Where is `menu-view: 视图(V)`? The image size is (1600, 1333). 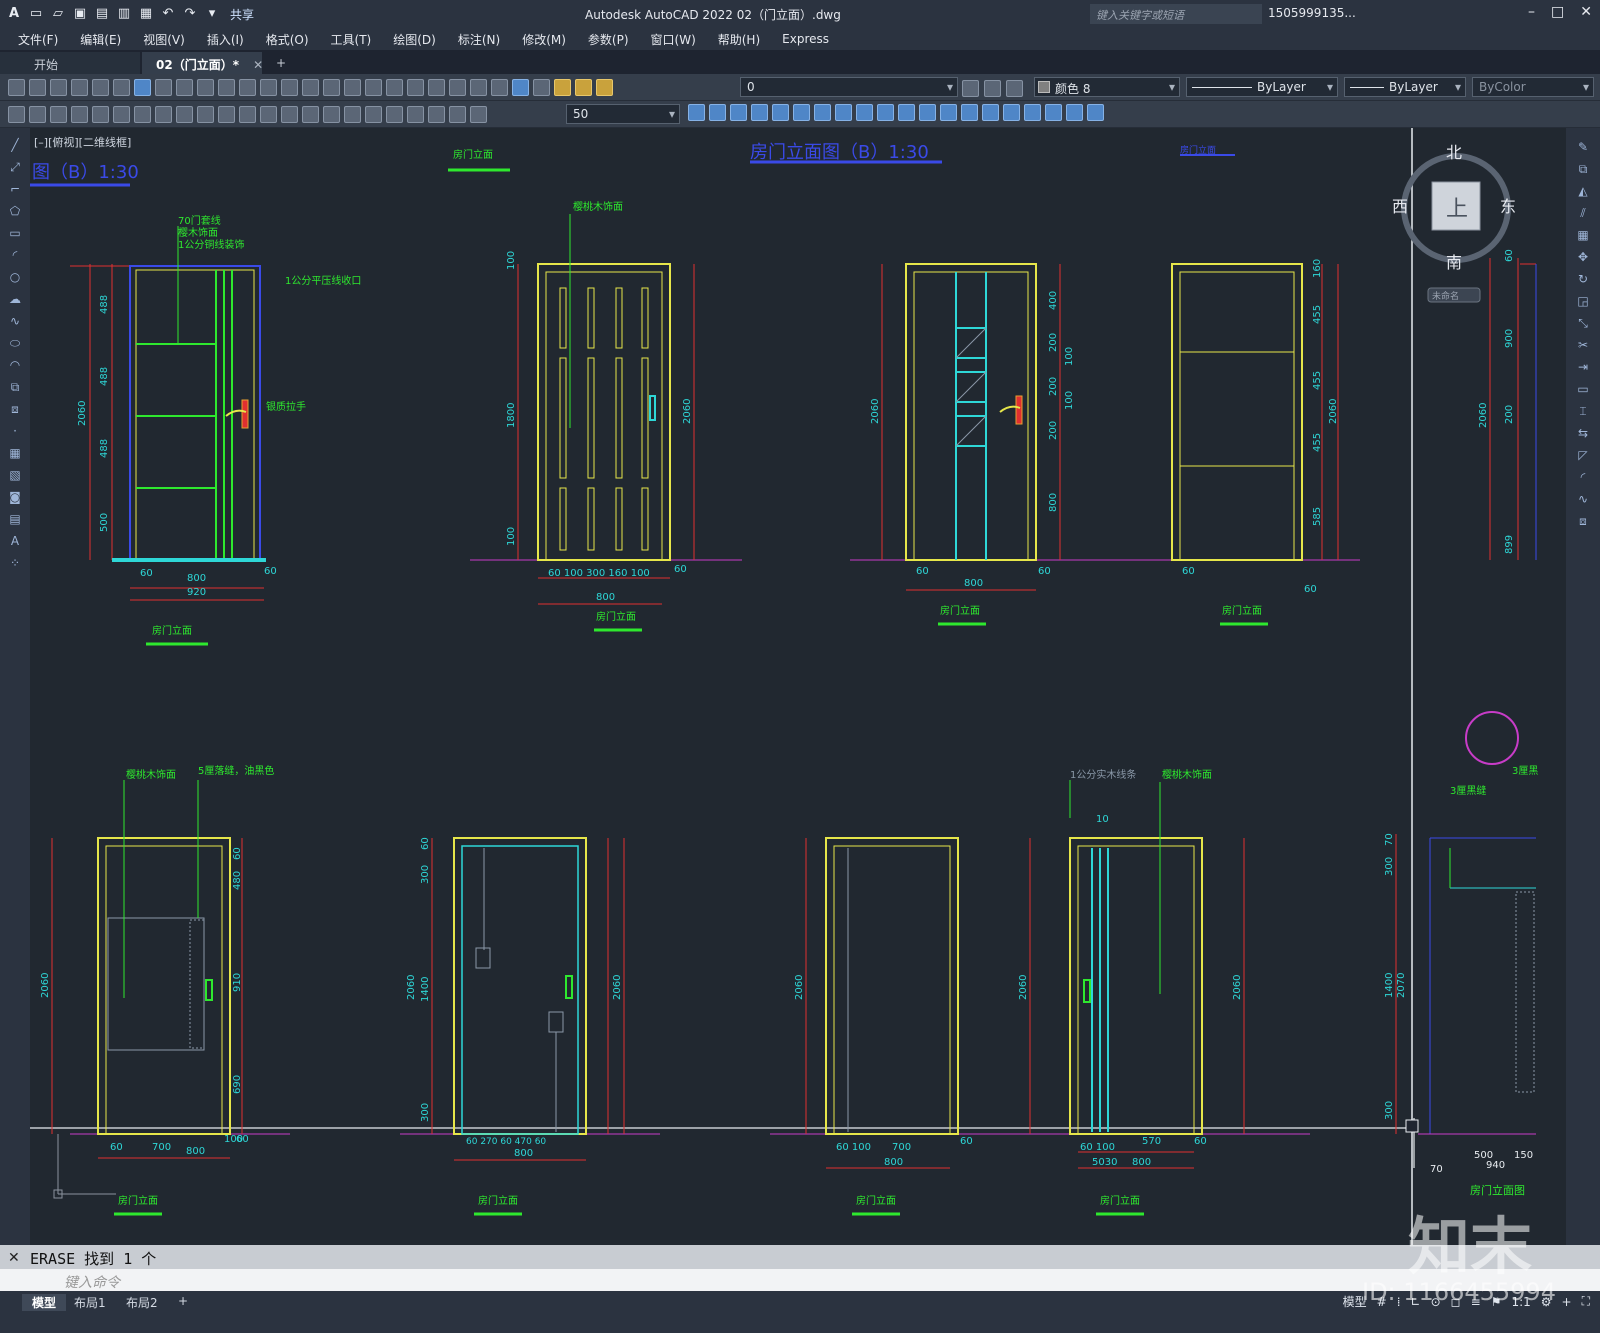
menu-view: 视图(V) is located at coordinates (164, 39).